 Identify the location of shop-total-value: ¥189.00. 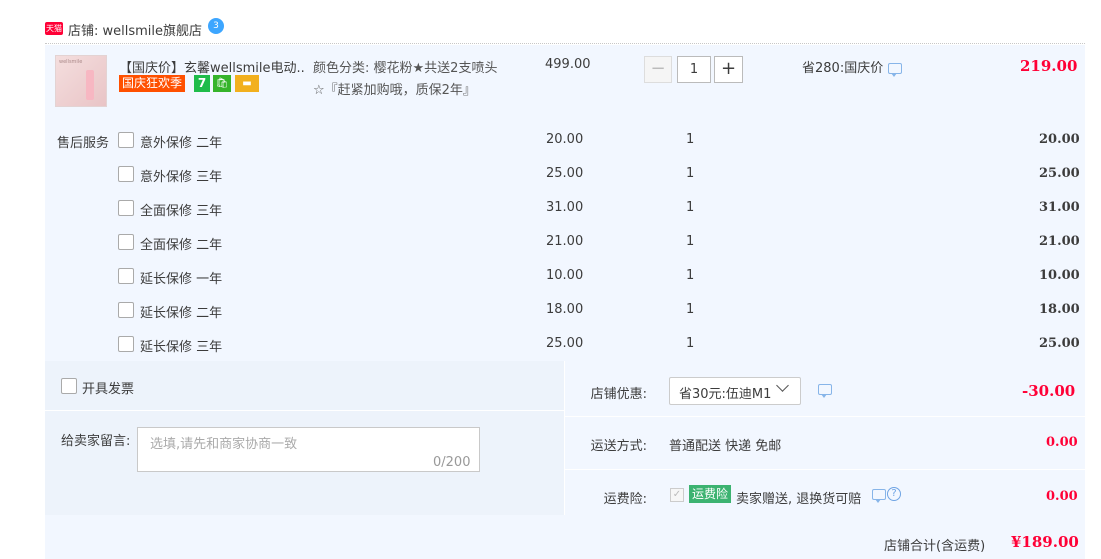
(1045, 542).